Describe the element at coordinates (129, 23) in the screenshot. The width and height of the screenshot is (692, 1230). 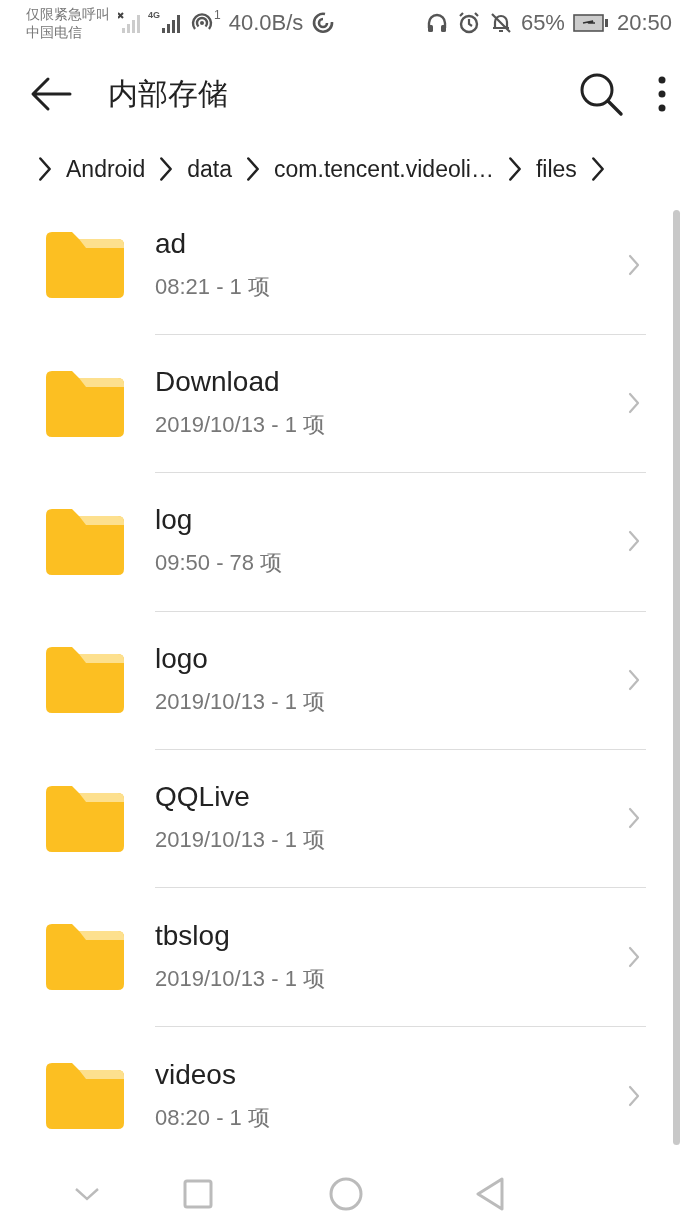
I see `no-signal-icon` at that location.